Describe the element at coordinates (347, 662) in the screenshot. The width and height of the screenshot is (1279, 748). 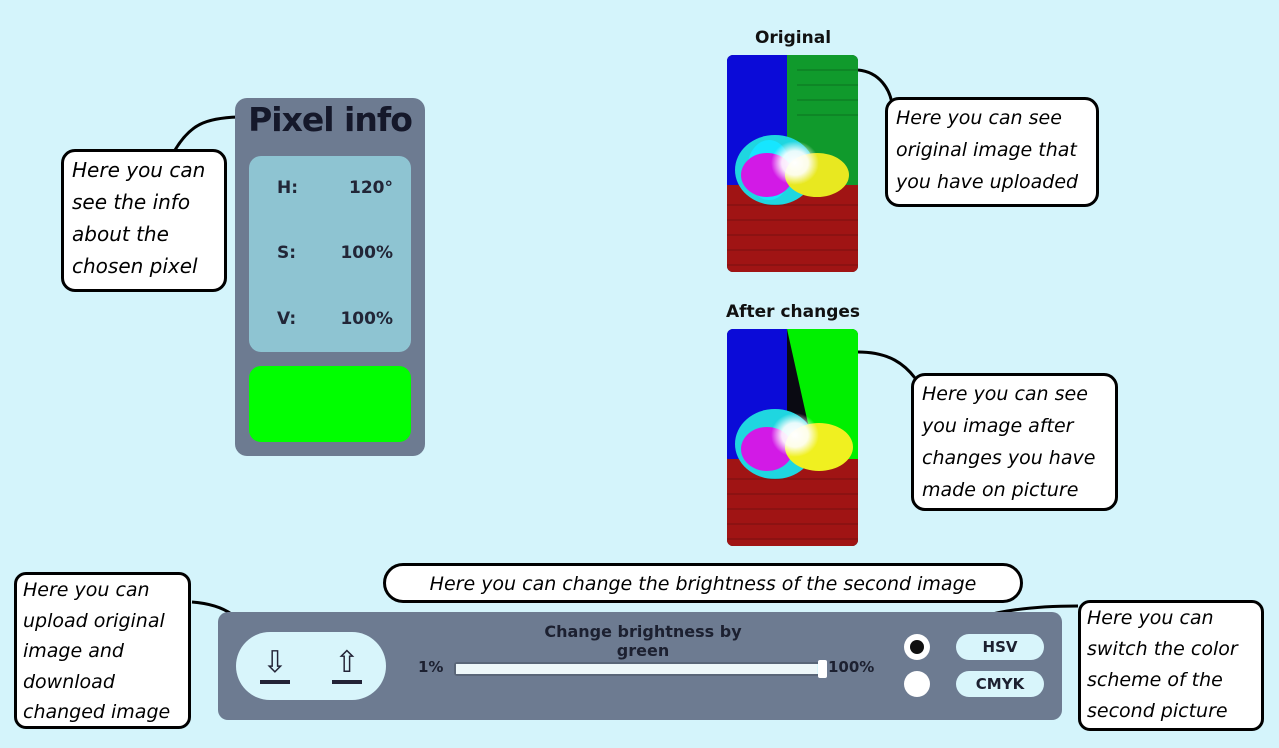
I see `upload-arrow-icon: ⇧` at that location.